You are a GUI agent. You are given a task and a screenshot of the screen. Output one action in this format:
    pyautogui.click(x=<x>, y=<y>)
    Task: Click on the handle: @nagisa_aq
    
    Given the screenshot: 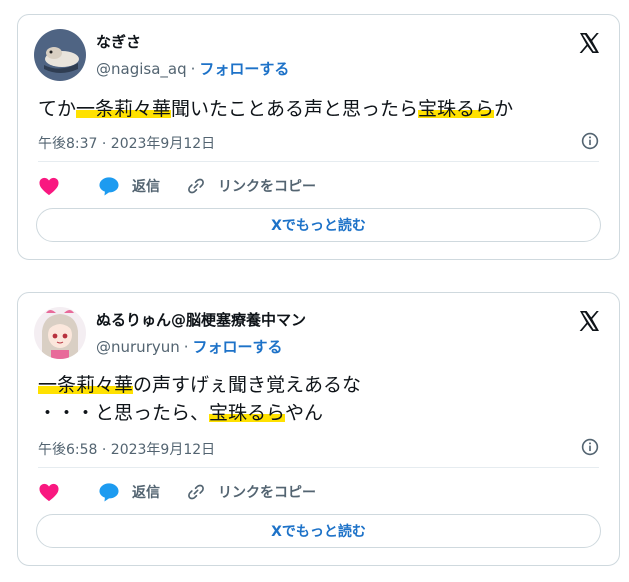 What is the action you would take?
    pyautogui.click(x=141, y=69)
    